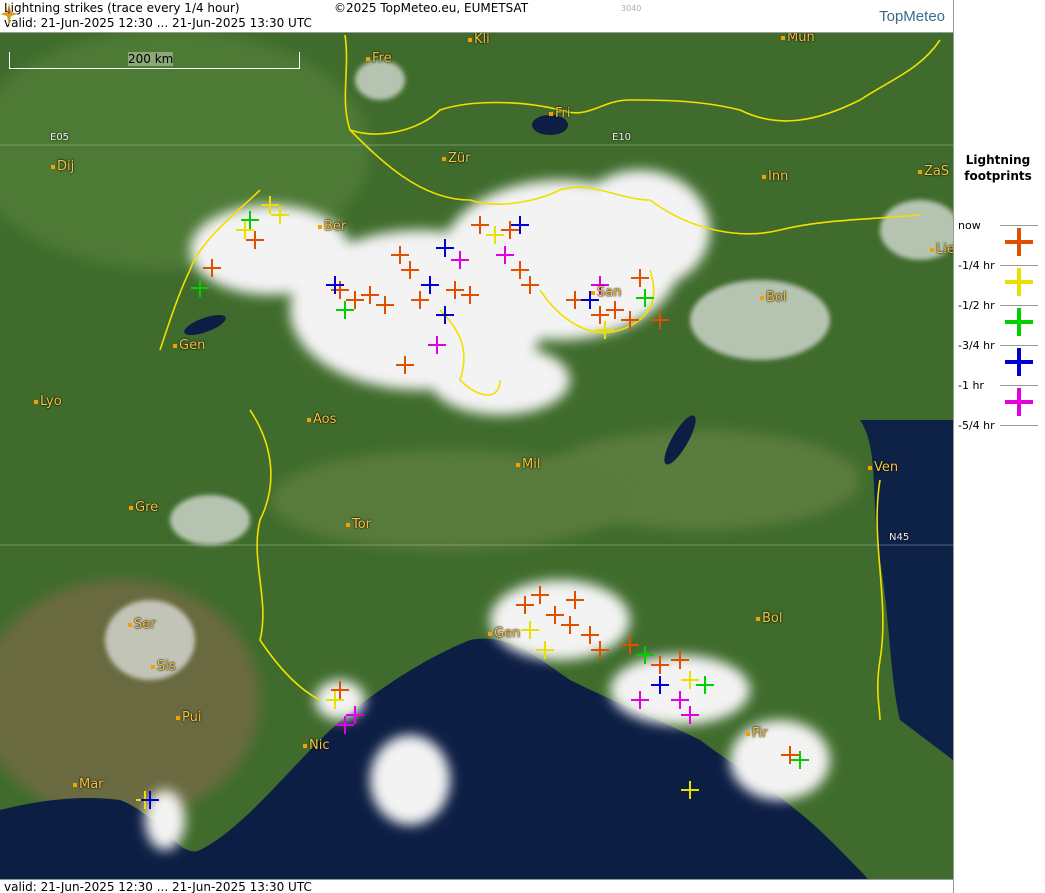  Describe the element at coordinates (976, 305) in the screenshot. I see `legend-row-label: -1/2 hr` at that location.